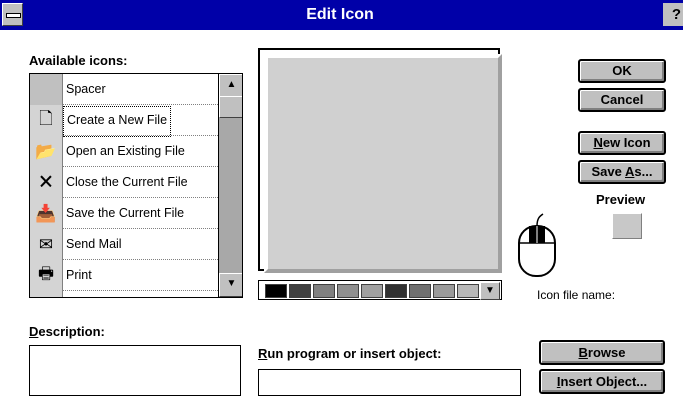  Describe the element at coordinates (94, 244) in the screenshot. I see `list-item-label: Send Mail` at that location.